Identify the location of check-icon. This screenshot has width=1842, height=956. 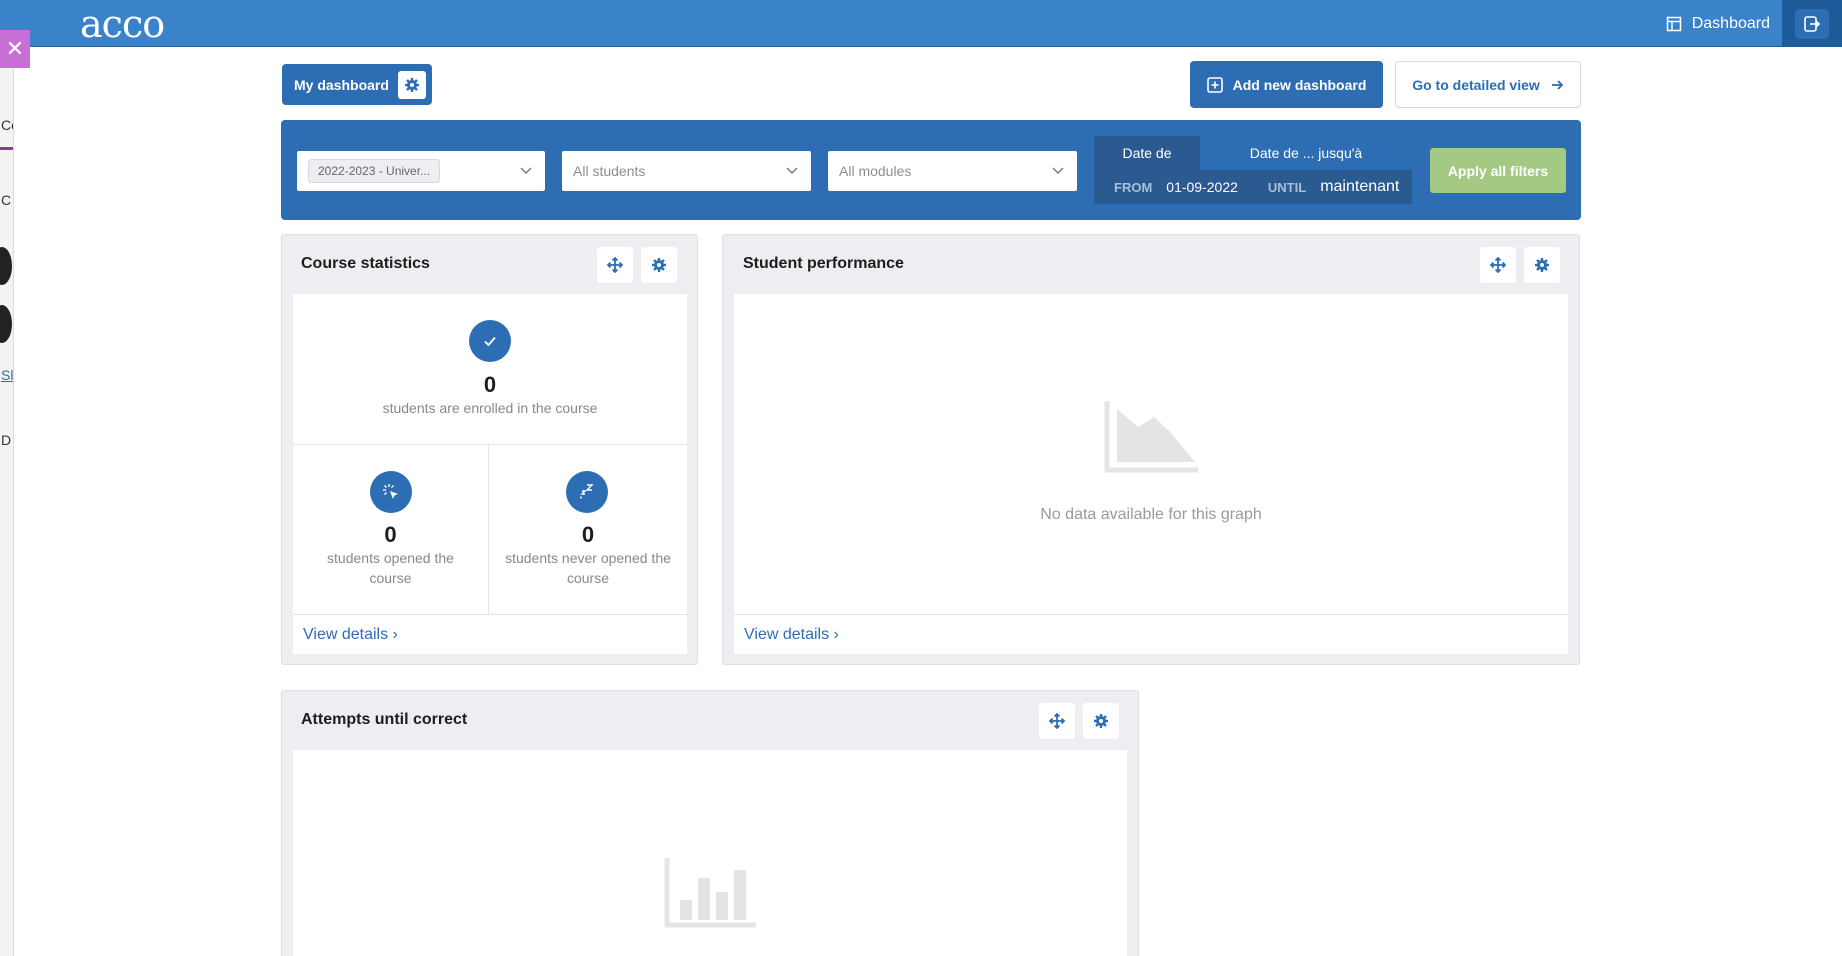
(490, 341).